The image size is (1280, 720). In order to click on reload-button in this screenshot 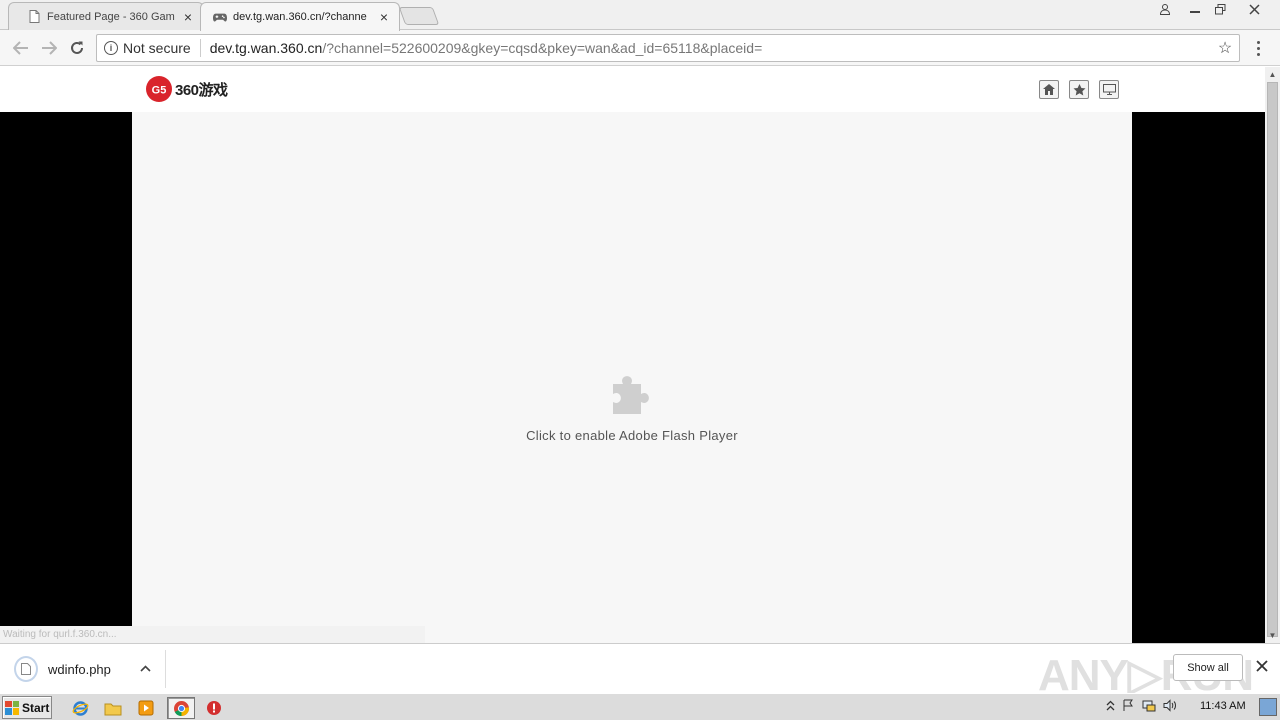, I will do `click(77, 48)`.